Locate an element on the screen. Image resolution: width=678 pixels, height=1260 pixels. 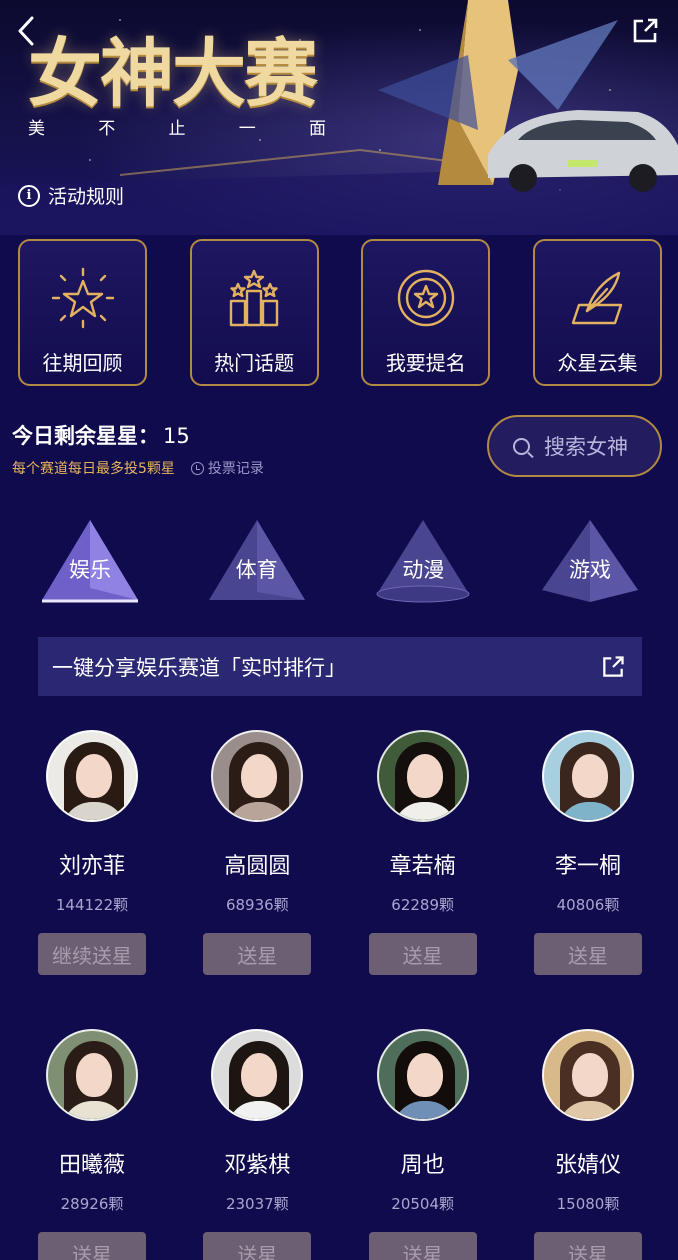
share-ranking-bar: 一键分享娱乐赛道「实时排行」 is located at coordinates (340, 666).